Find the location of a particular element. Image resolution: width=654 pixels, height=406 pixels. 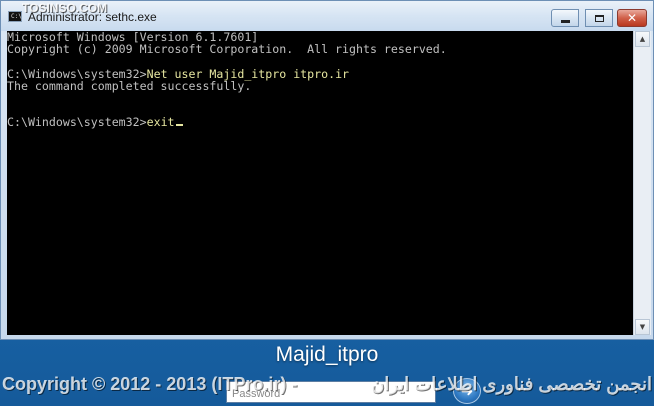

console-line: The command completed successfully. is located at coordinates (129, 85).